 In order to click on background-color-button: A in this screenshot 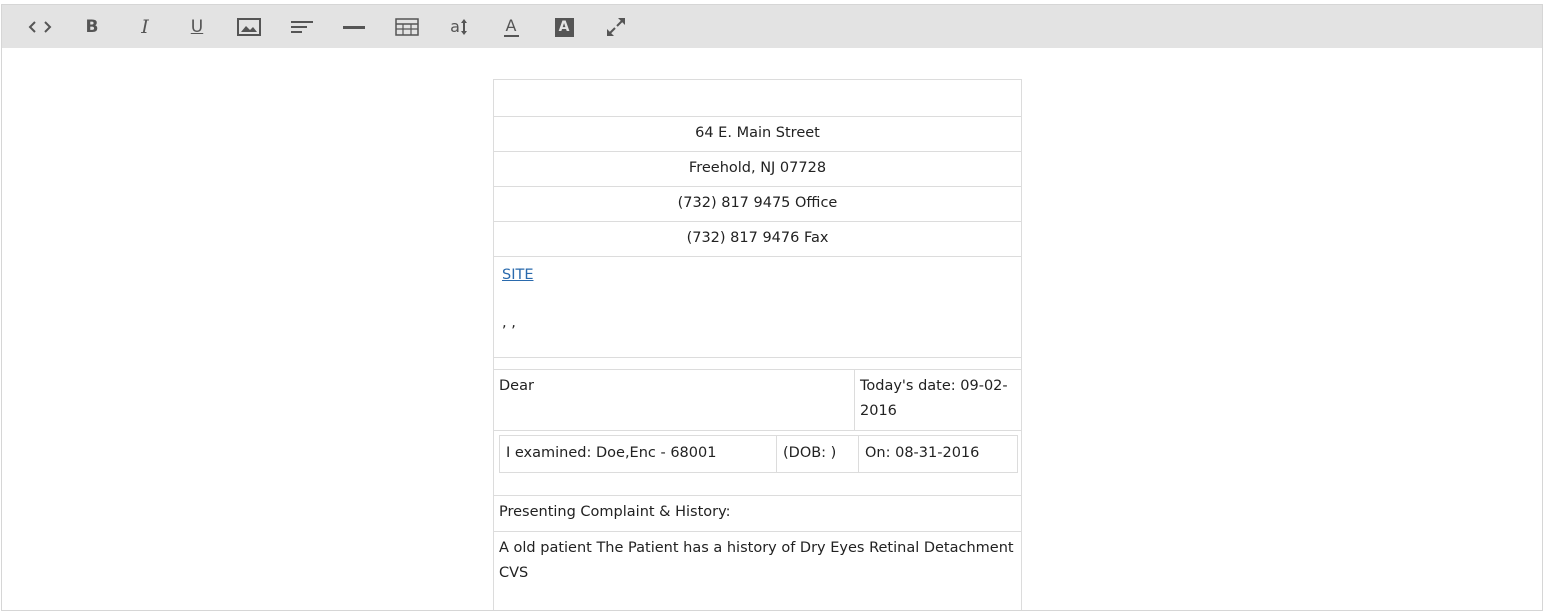, I will do `click(564, 27)`.